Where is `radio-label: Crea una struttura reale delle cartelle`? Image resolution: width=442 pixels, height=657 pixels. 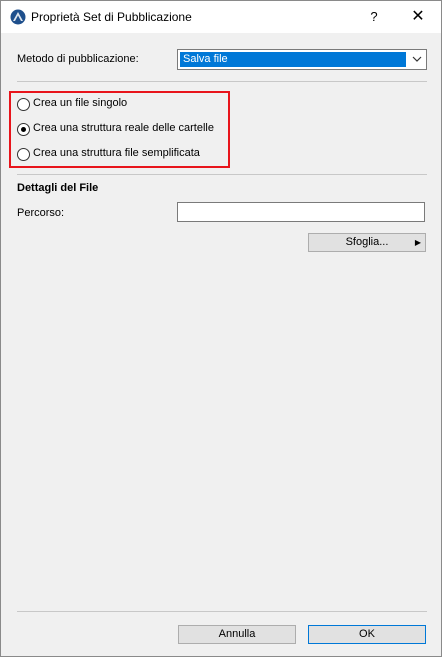
radio-label: Crea una struttura reale delle cartelle is located at coordinates (123, 128).